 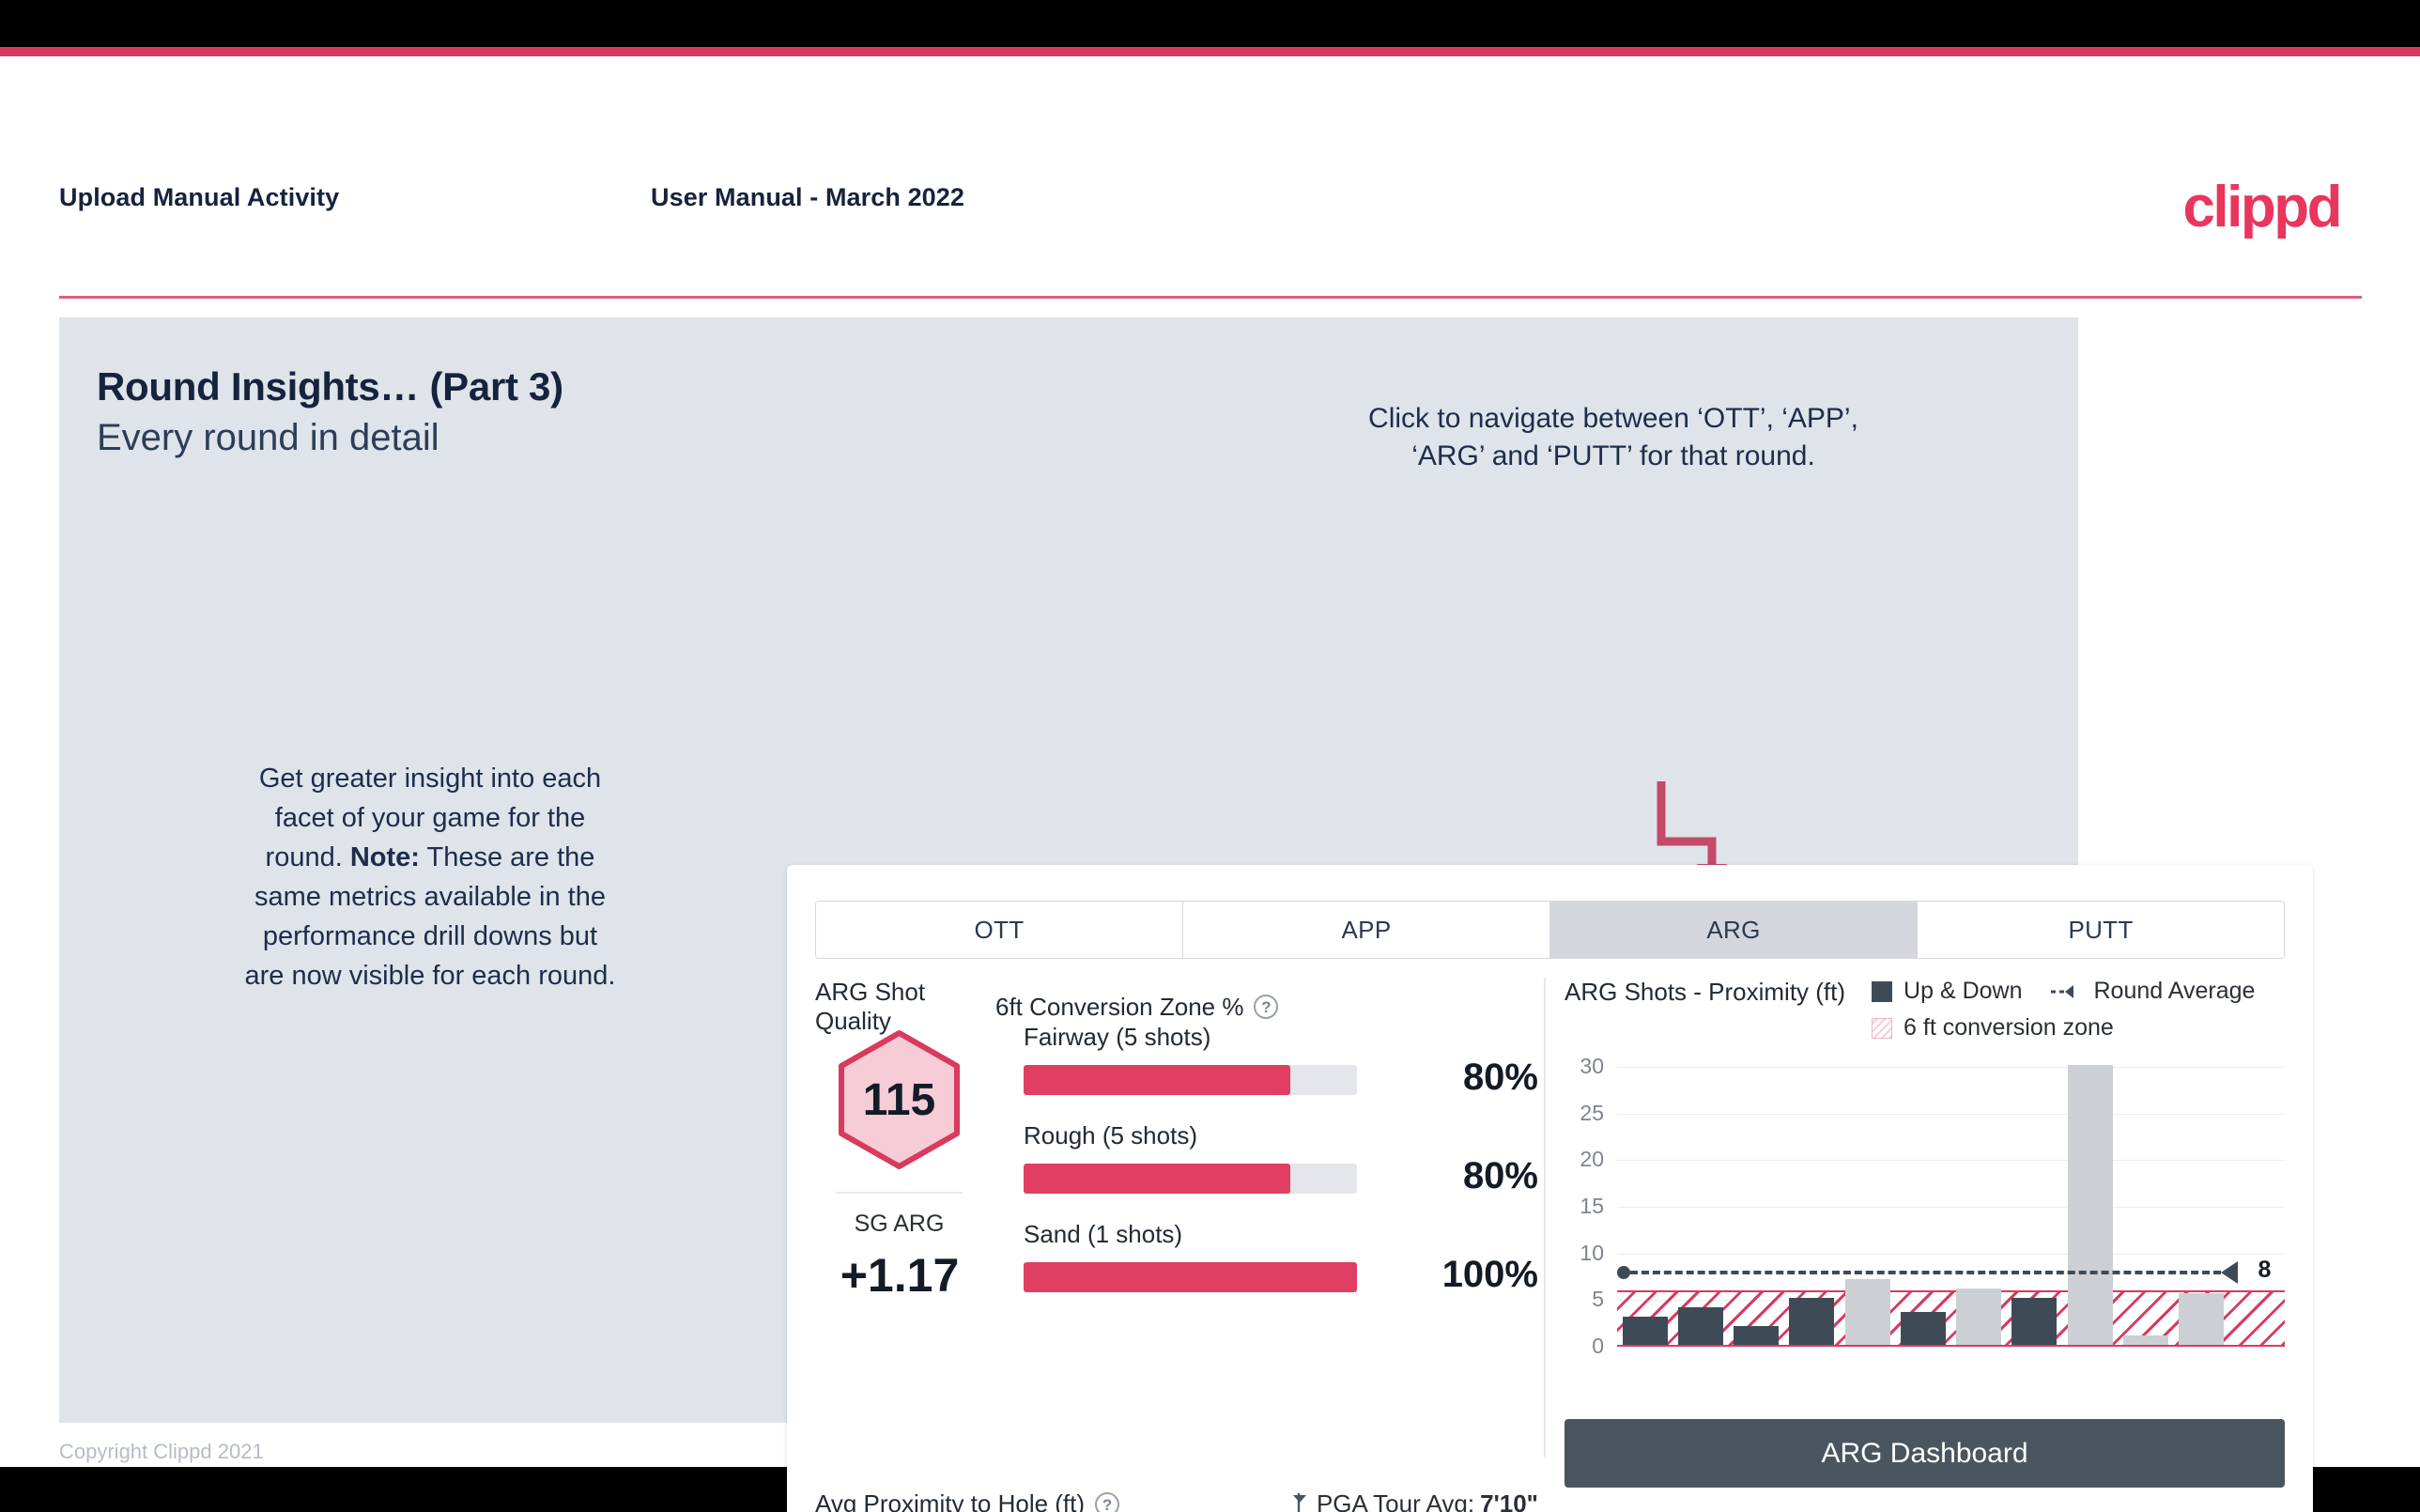 What do you see at coordinates (1592, 1112) in the screenshot?
I see `chart-y-tick-label: 25` at bounding box center [1592, 1112].